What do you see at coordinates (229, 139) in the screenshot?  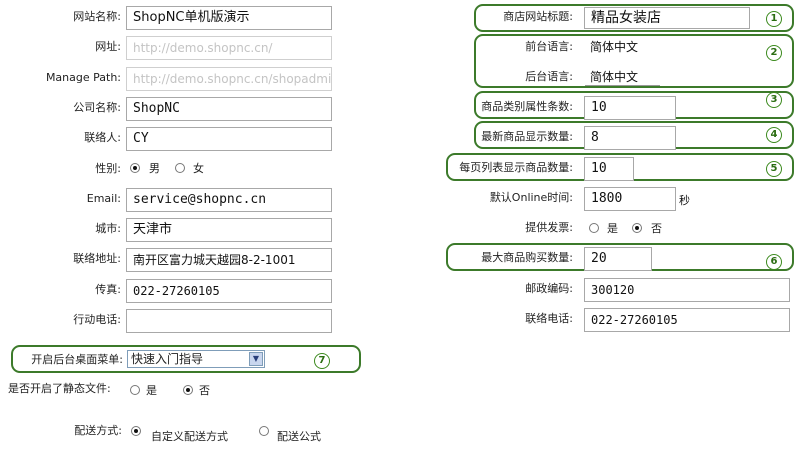 I see `contact-field: CY` at bounding box center [229, 139].